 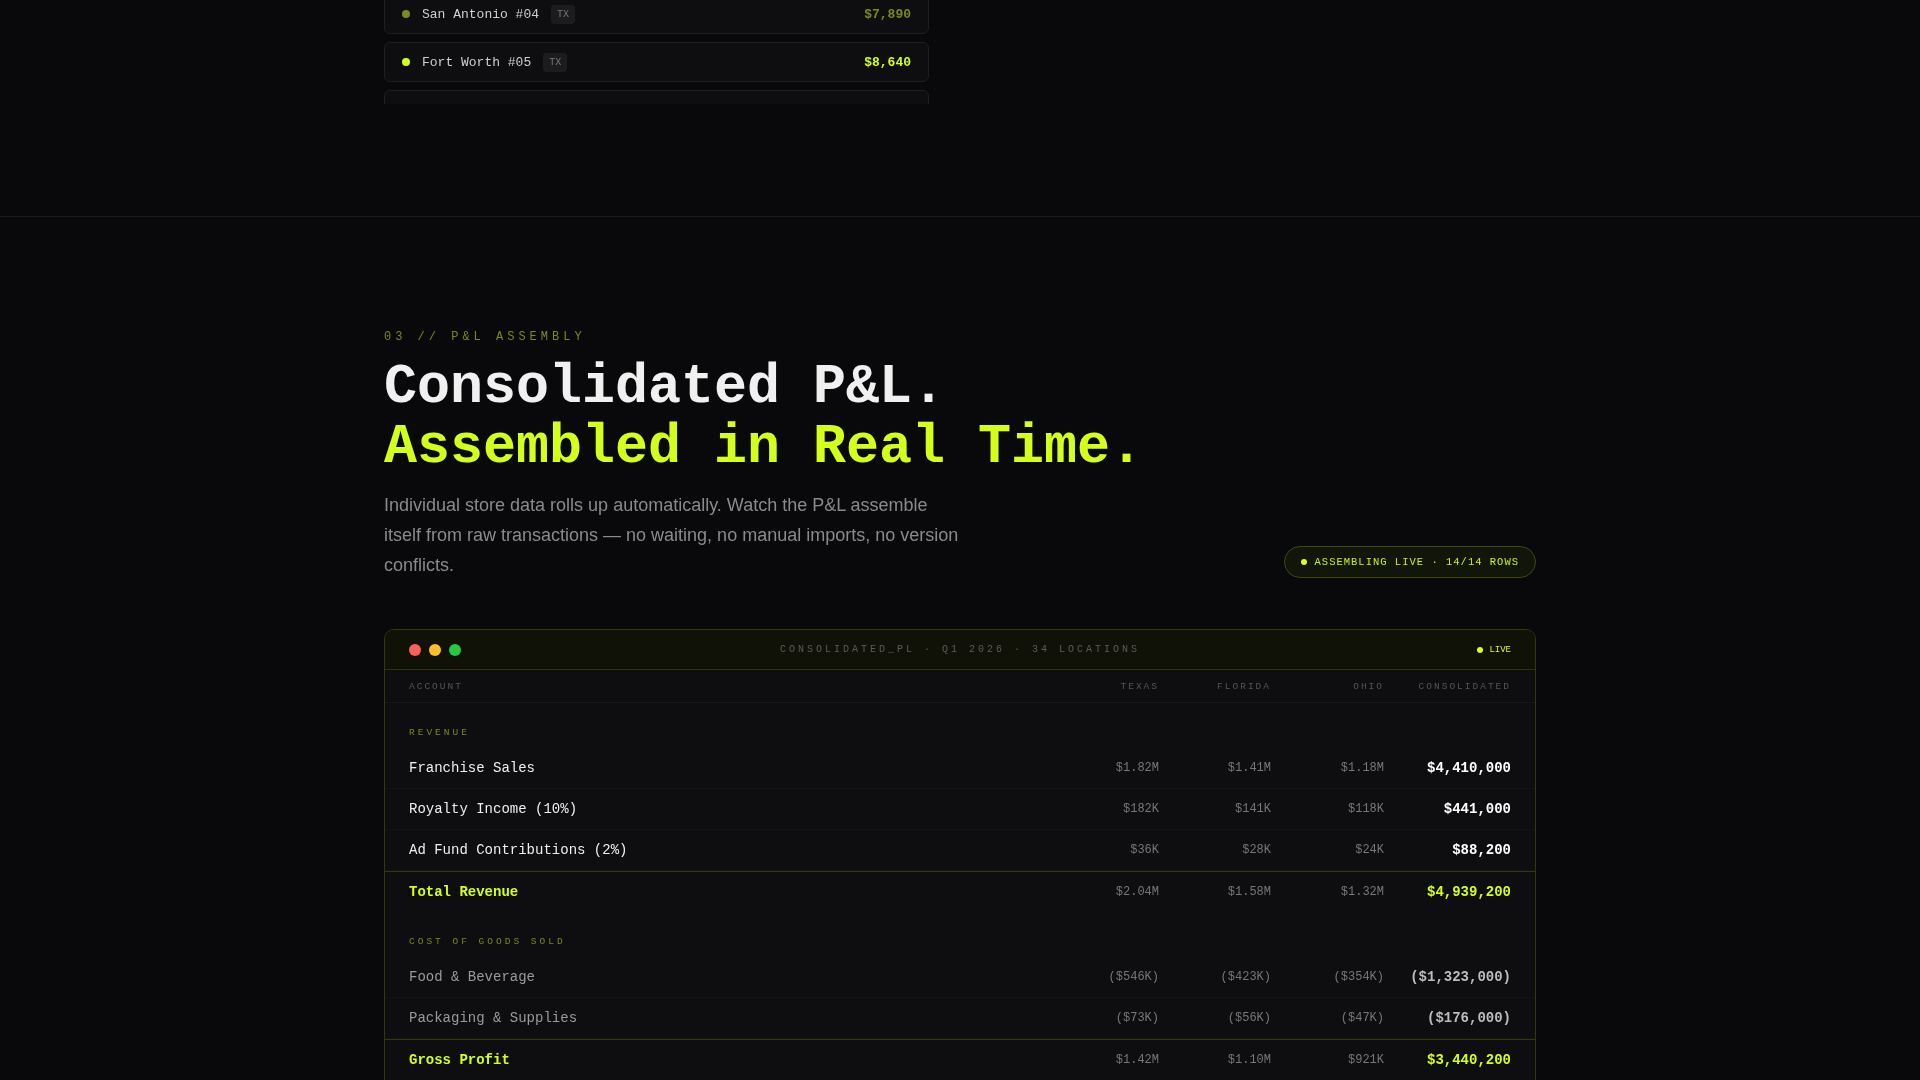 I want to click on store-name: San Antonio #04, so click(x=481, y=14).